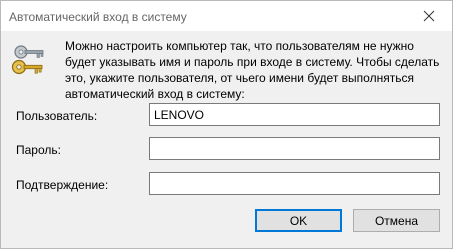 This screenshot has width=453, height=249. I want to click on title-bar: Автоматический вход в систему, so click(226, 16).